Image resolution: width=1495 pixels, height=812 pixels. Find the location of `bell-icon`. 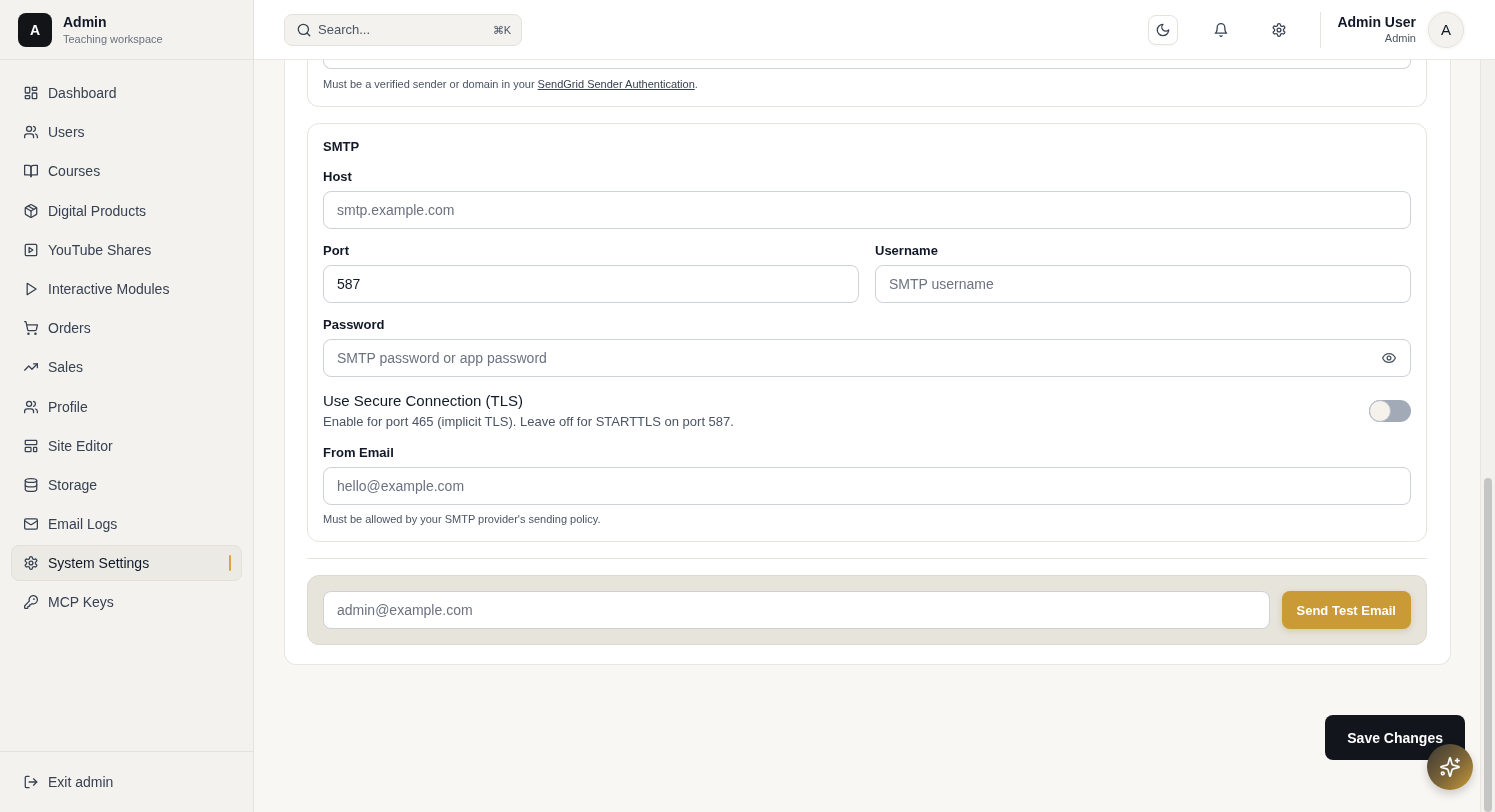

bell-icon is located at coordinates (1221, 29).